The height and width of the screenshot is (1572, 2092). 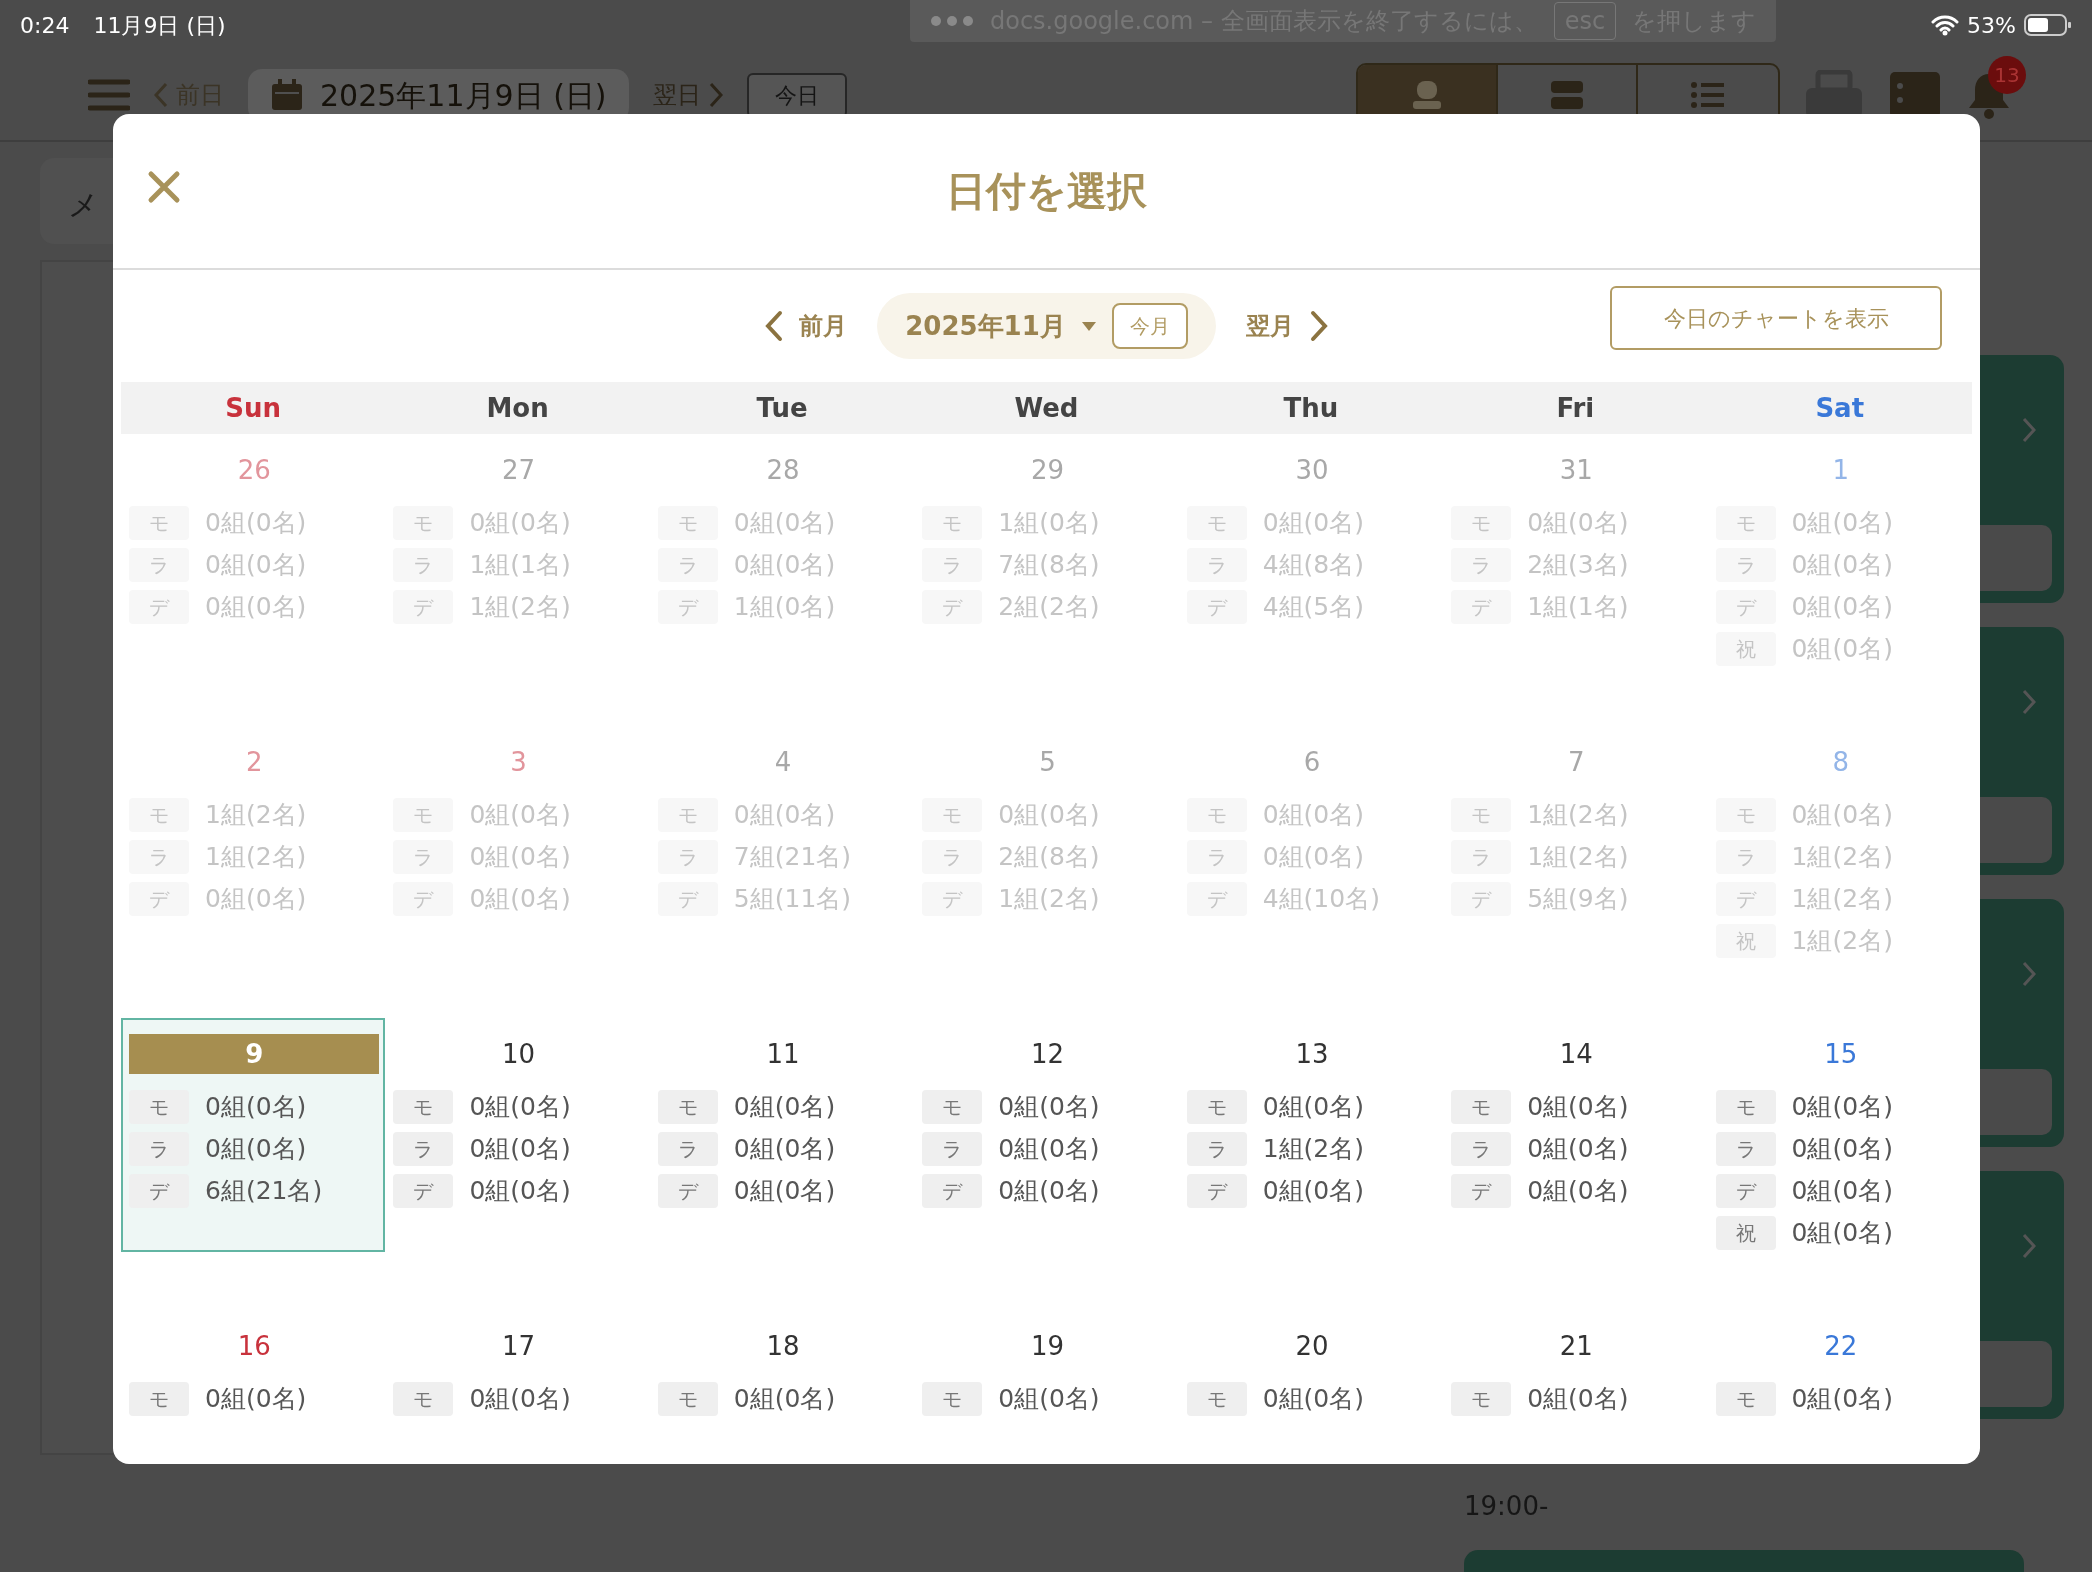 I want to click on day-cell: 19 モ 0組(0名), so click(x=1046, y=1387).